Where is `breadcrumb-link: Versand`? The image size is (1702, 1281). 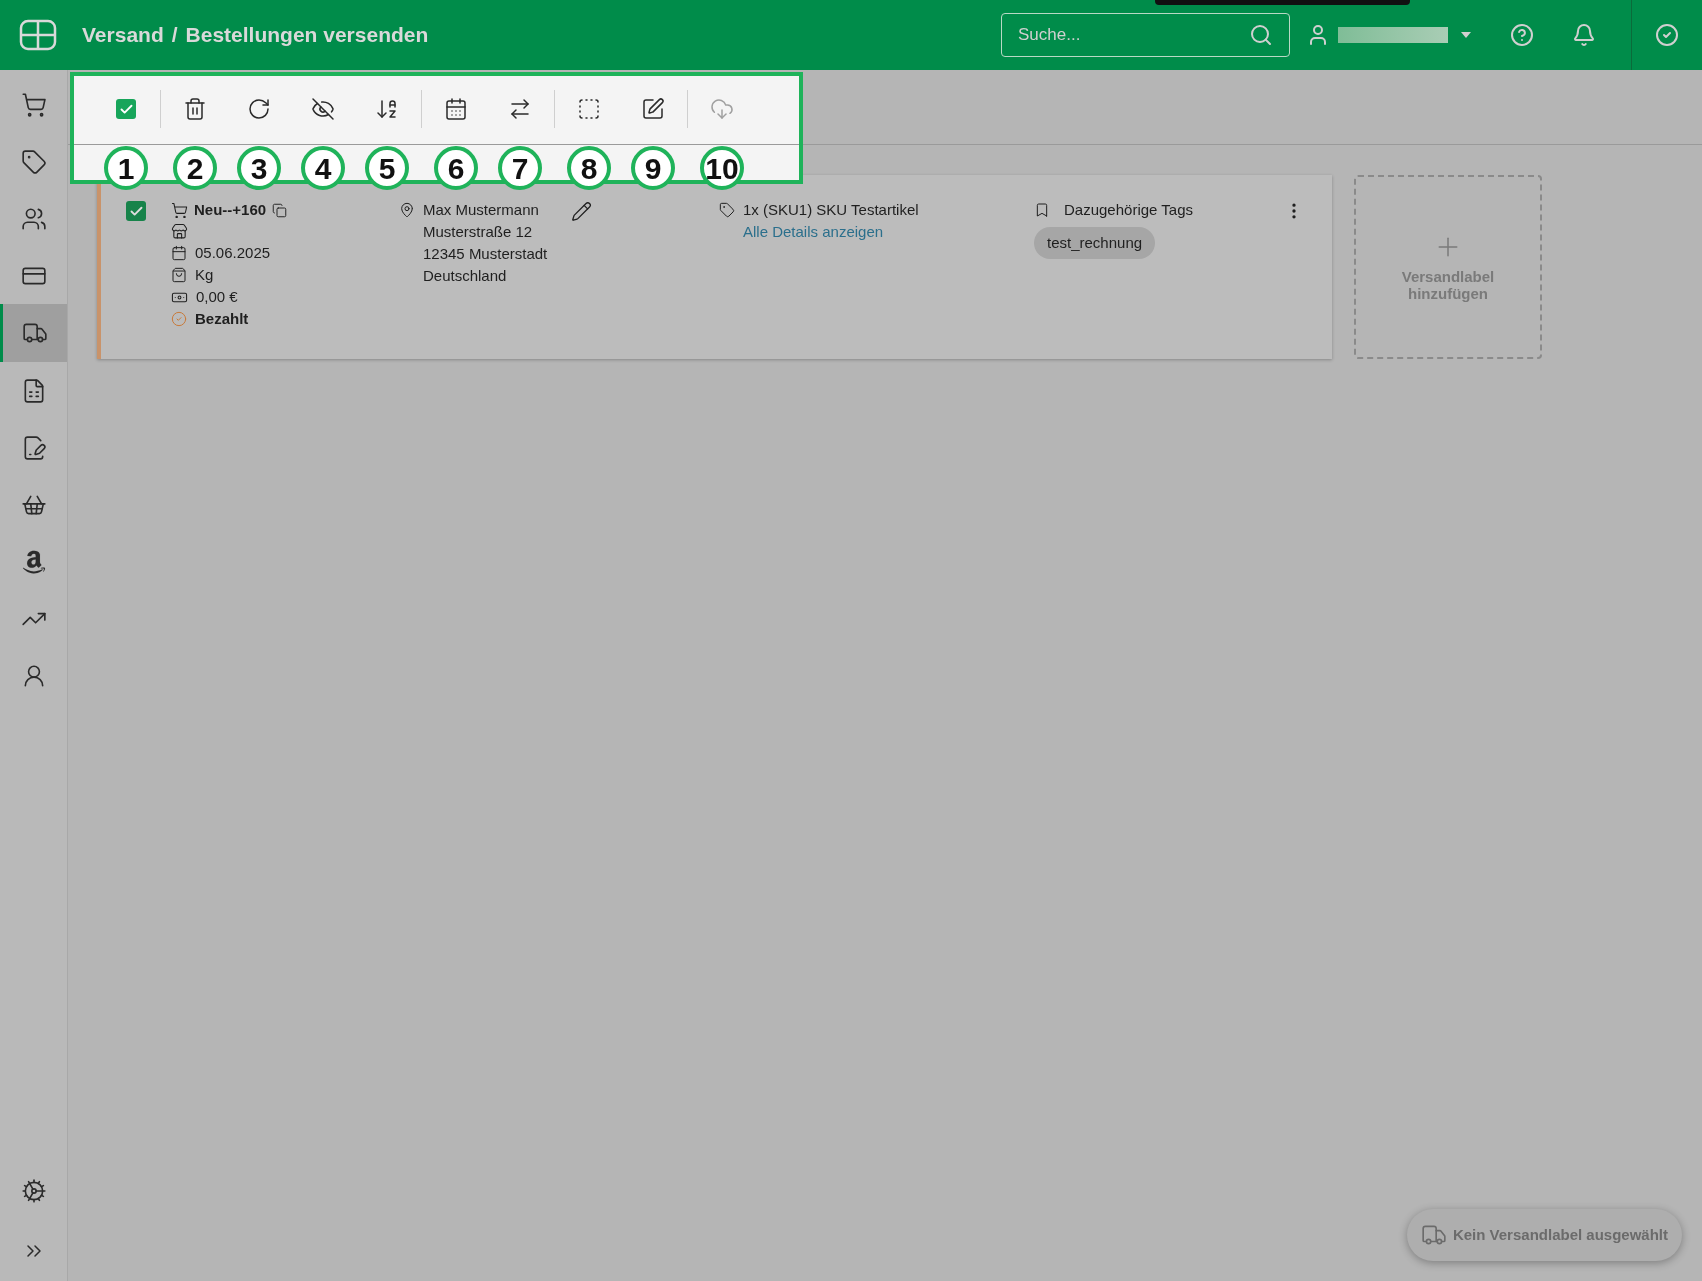
breadcrumb-link: Versand is located at coordinates (123, 35).